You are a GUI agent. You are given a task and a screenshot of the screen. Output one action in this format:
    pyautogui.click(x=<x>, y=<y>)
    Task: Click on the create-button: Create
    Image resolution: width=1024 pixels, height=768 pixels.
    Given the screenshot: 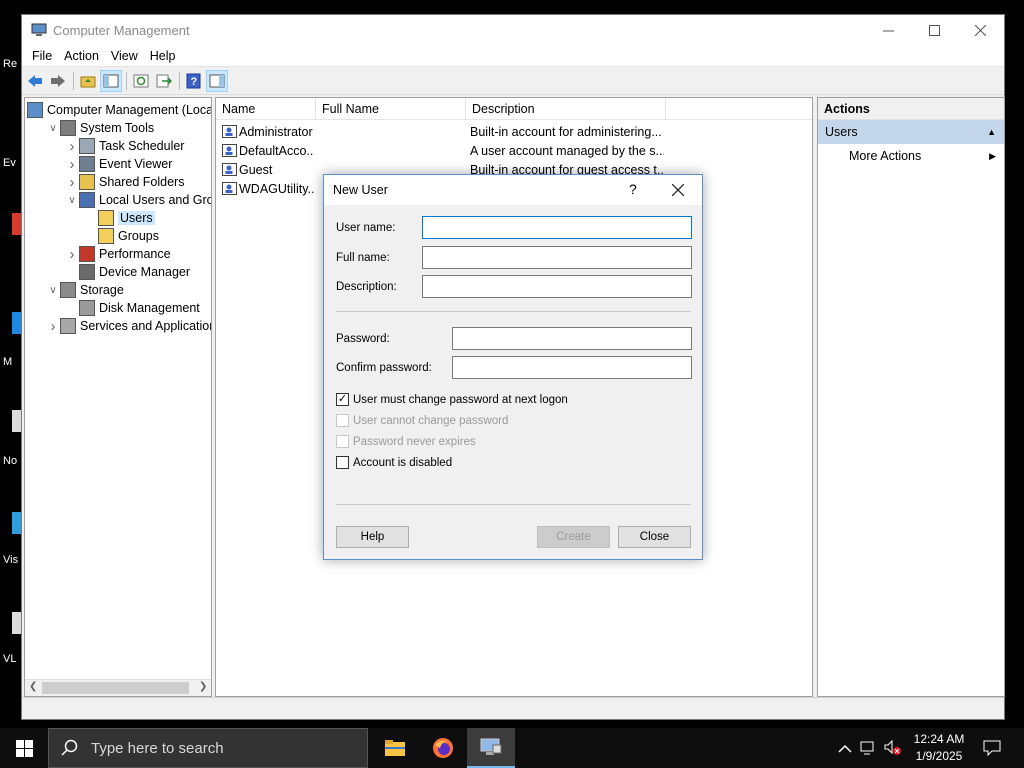 What is the action you would take?
    pyautogui.click(x=573, y=537)
    